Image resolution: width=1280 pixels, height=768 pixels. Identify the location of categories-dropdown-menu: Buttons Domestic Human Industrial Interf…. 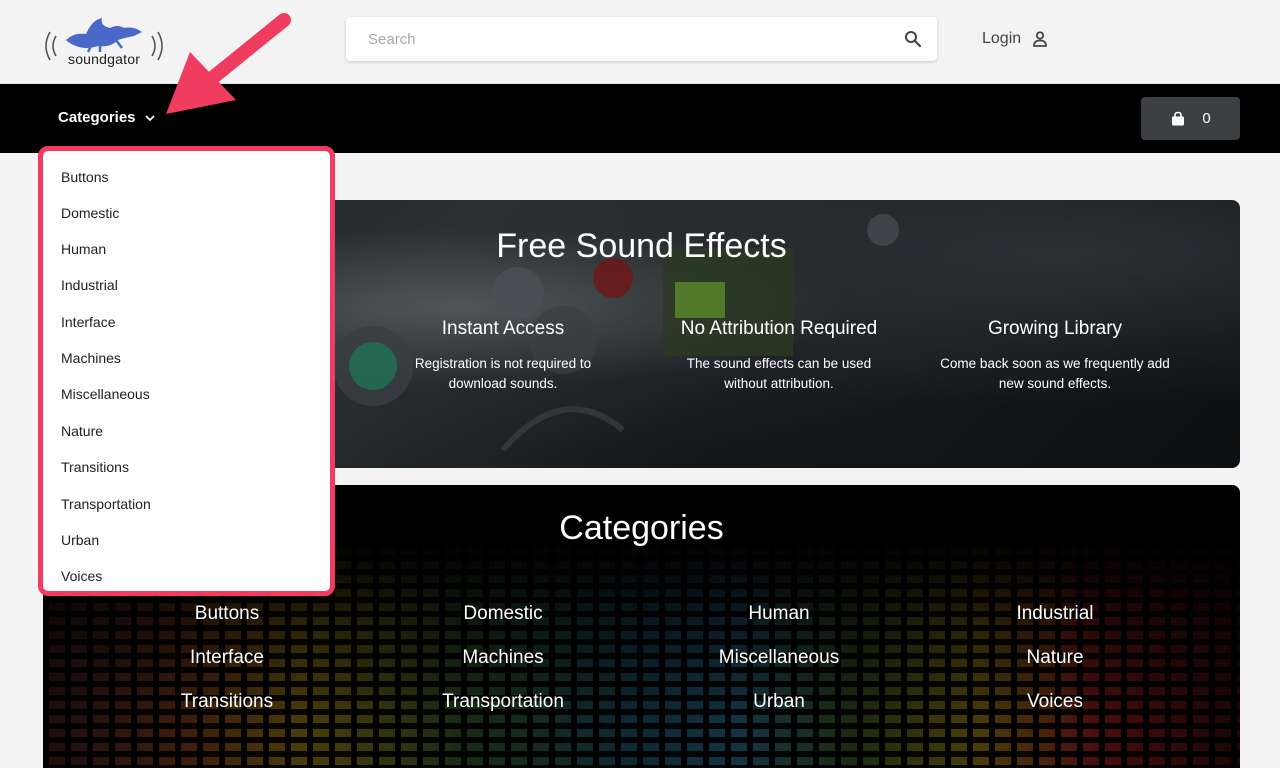
(186, 371).